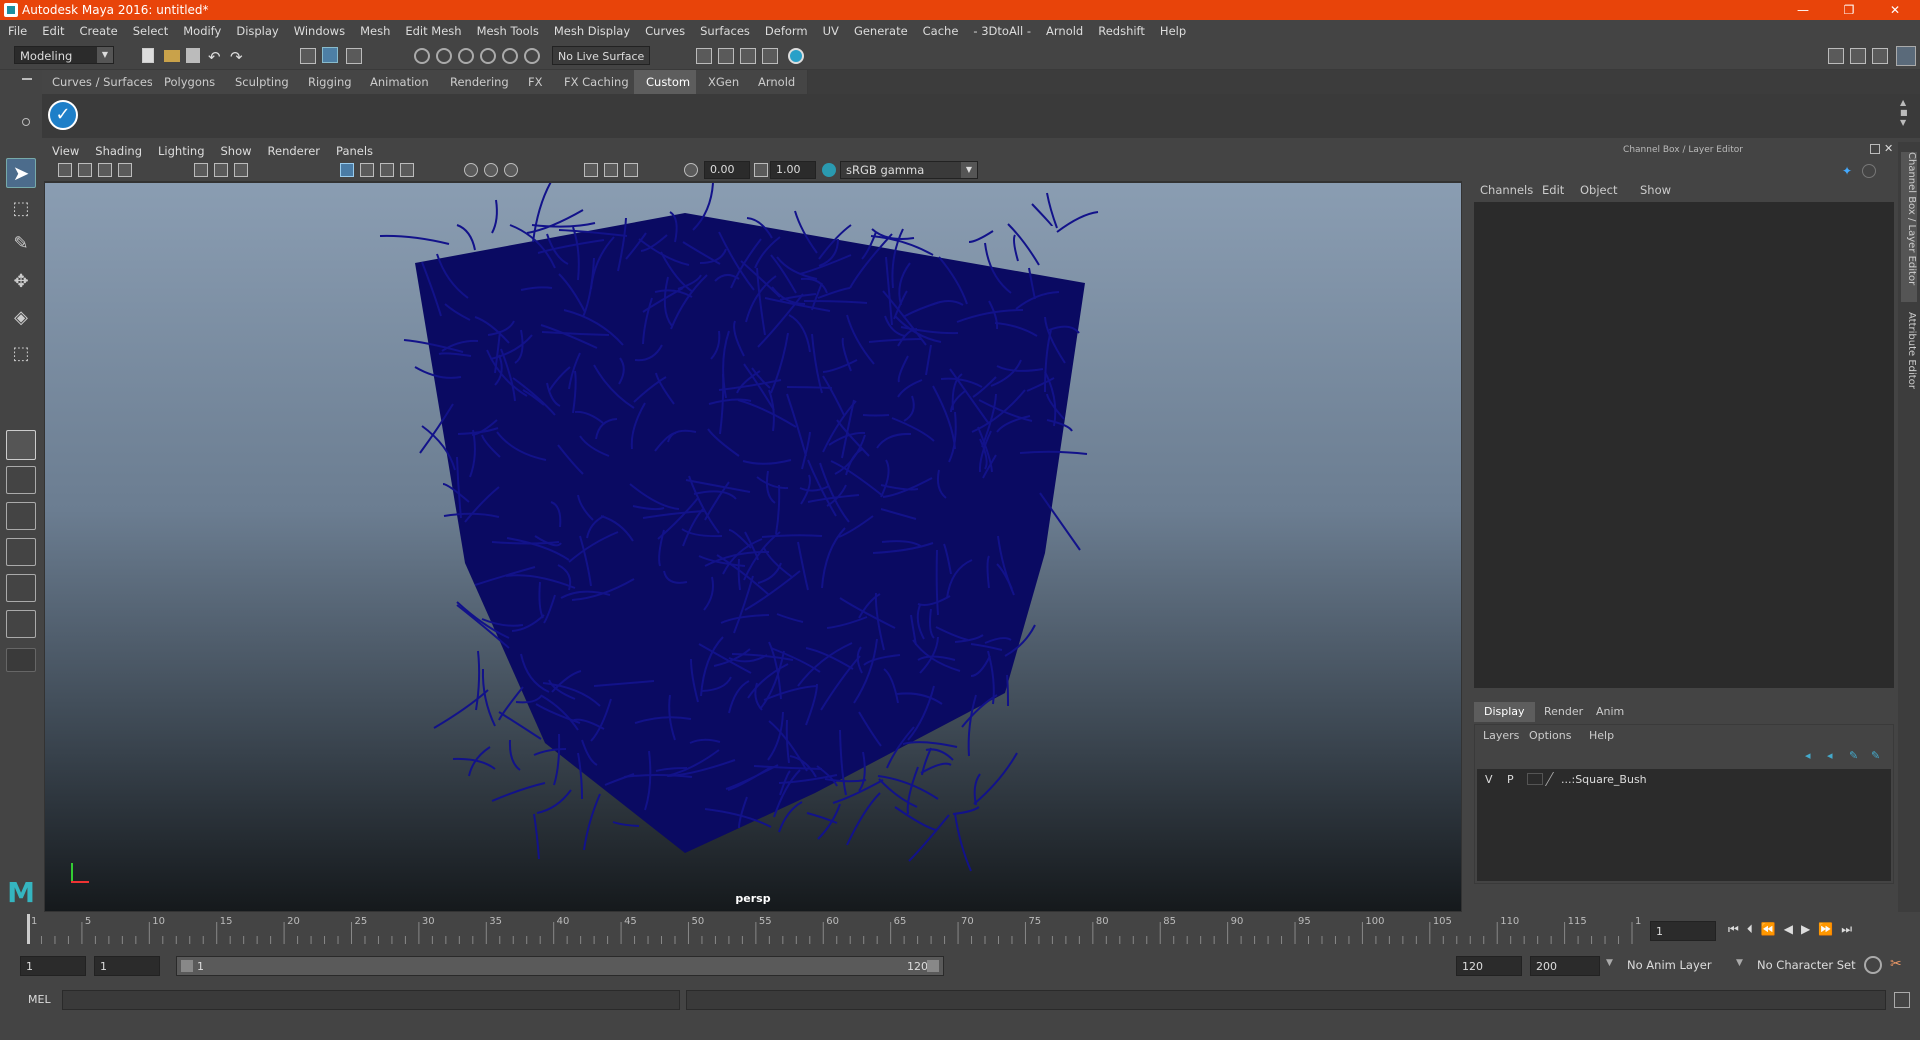 The image size is (1920, 1040). Describe the element at coordinates (786, 29) in the screenshot. I see `menu-deform: Deform` at that location.